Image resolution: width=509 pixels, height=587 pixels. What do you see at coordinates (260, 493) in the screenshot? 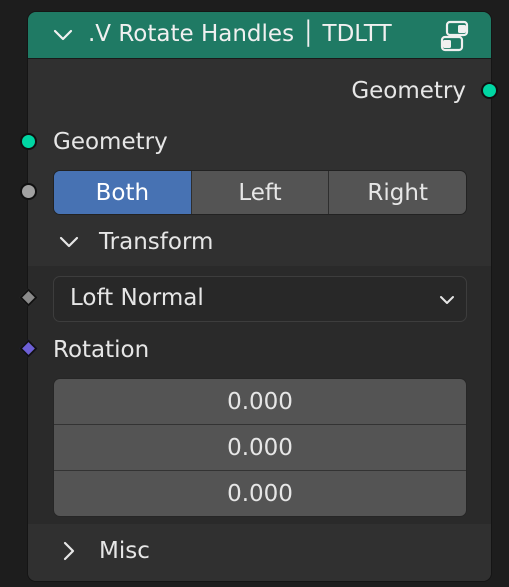
I see `rotation-z-field: 0.000` at bounding box center [260, 493].